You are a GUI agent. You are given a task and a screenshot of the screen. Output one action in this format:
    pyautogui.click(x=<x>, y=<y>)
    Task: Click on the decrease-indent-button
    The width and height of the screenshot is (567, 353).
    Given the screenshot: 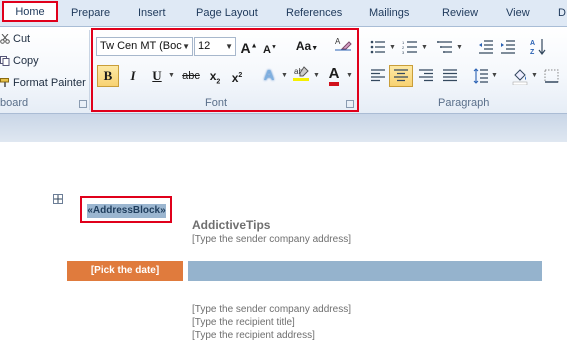 What is the action you would take?
    pyautogui.click(x=486, y=47)
    